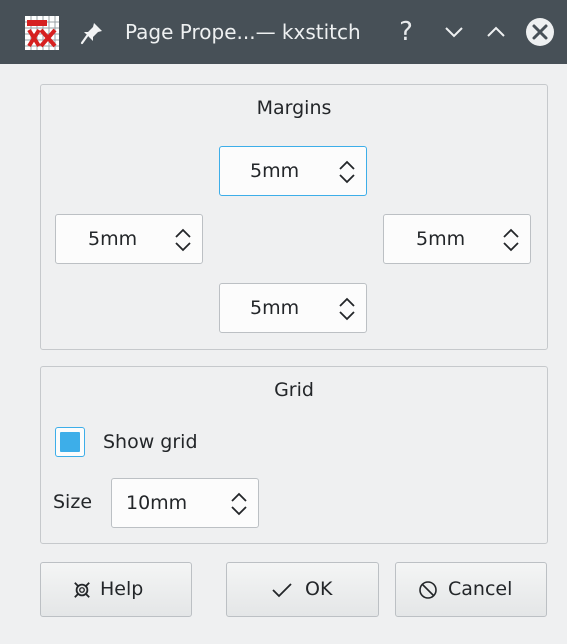 This screenshot has width=567, height=644. What do you see at coordinates (294, 108) in the screenshot?
I see `margins-group-title: Margins` at bounding box center [294, 108].